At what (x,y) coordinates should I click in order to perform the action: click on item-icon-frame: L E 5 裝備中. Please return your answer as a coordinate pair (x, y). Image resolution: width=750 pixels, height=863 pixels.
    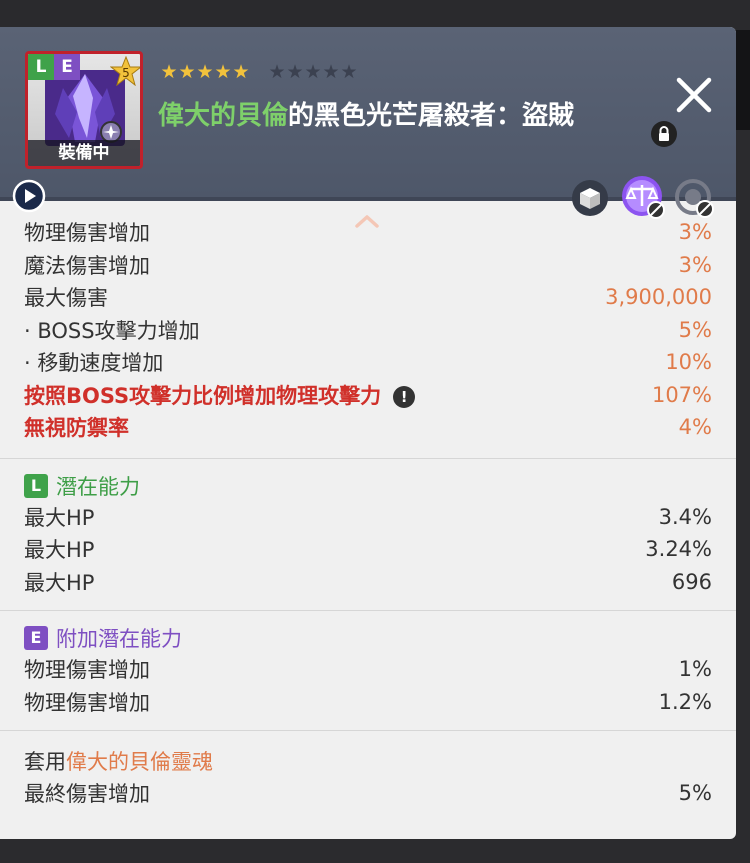
    Looking at the image, I should click on (84, 110).